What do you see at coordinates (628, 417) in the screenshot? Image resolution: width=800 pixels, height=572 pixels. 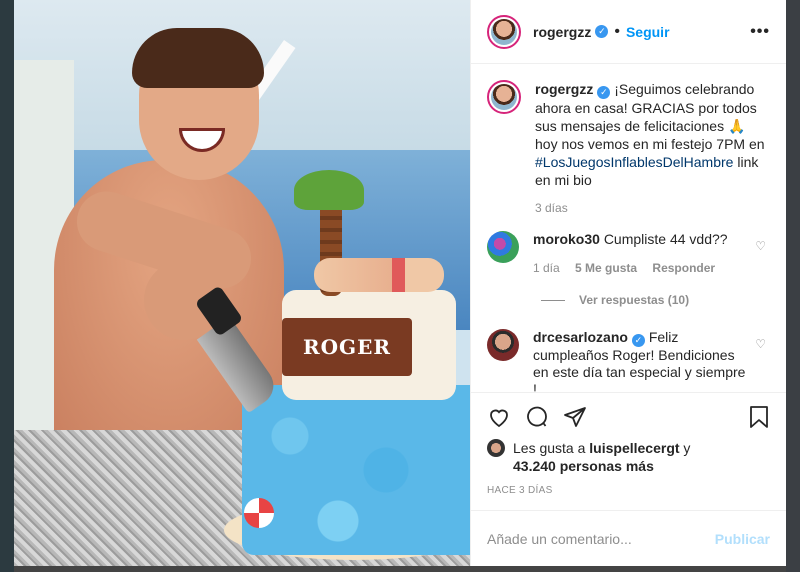 I see `action-icons` at bounding box center [628, 417].